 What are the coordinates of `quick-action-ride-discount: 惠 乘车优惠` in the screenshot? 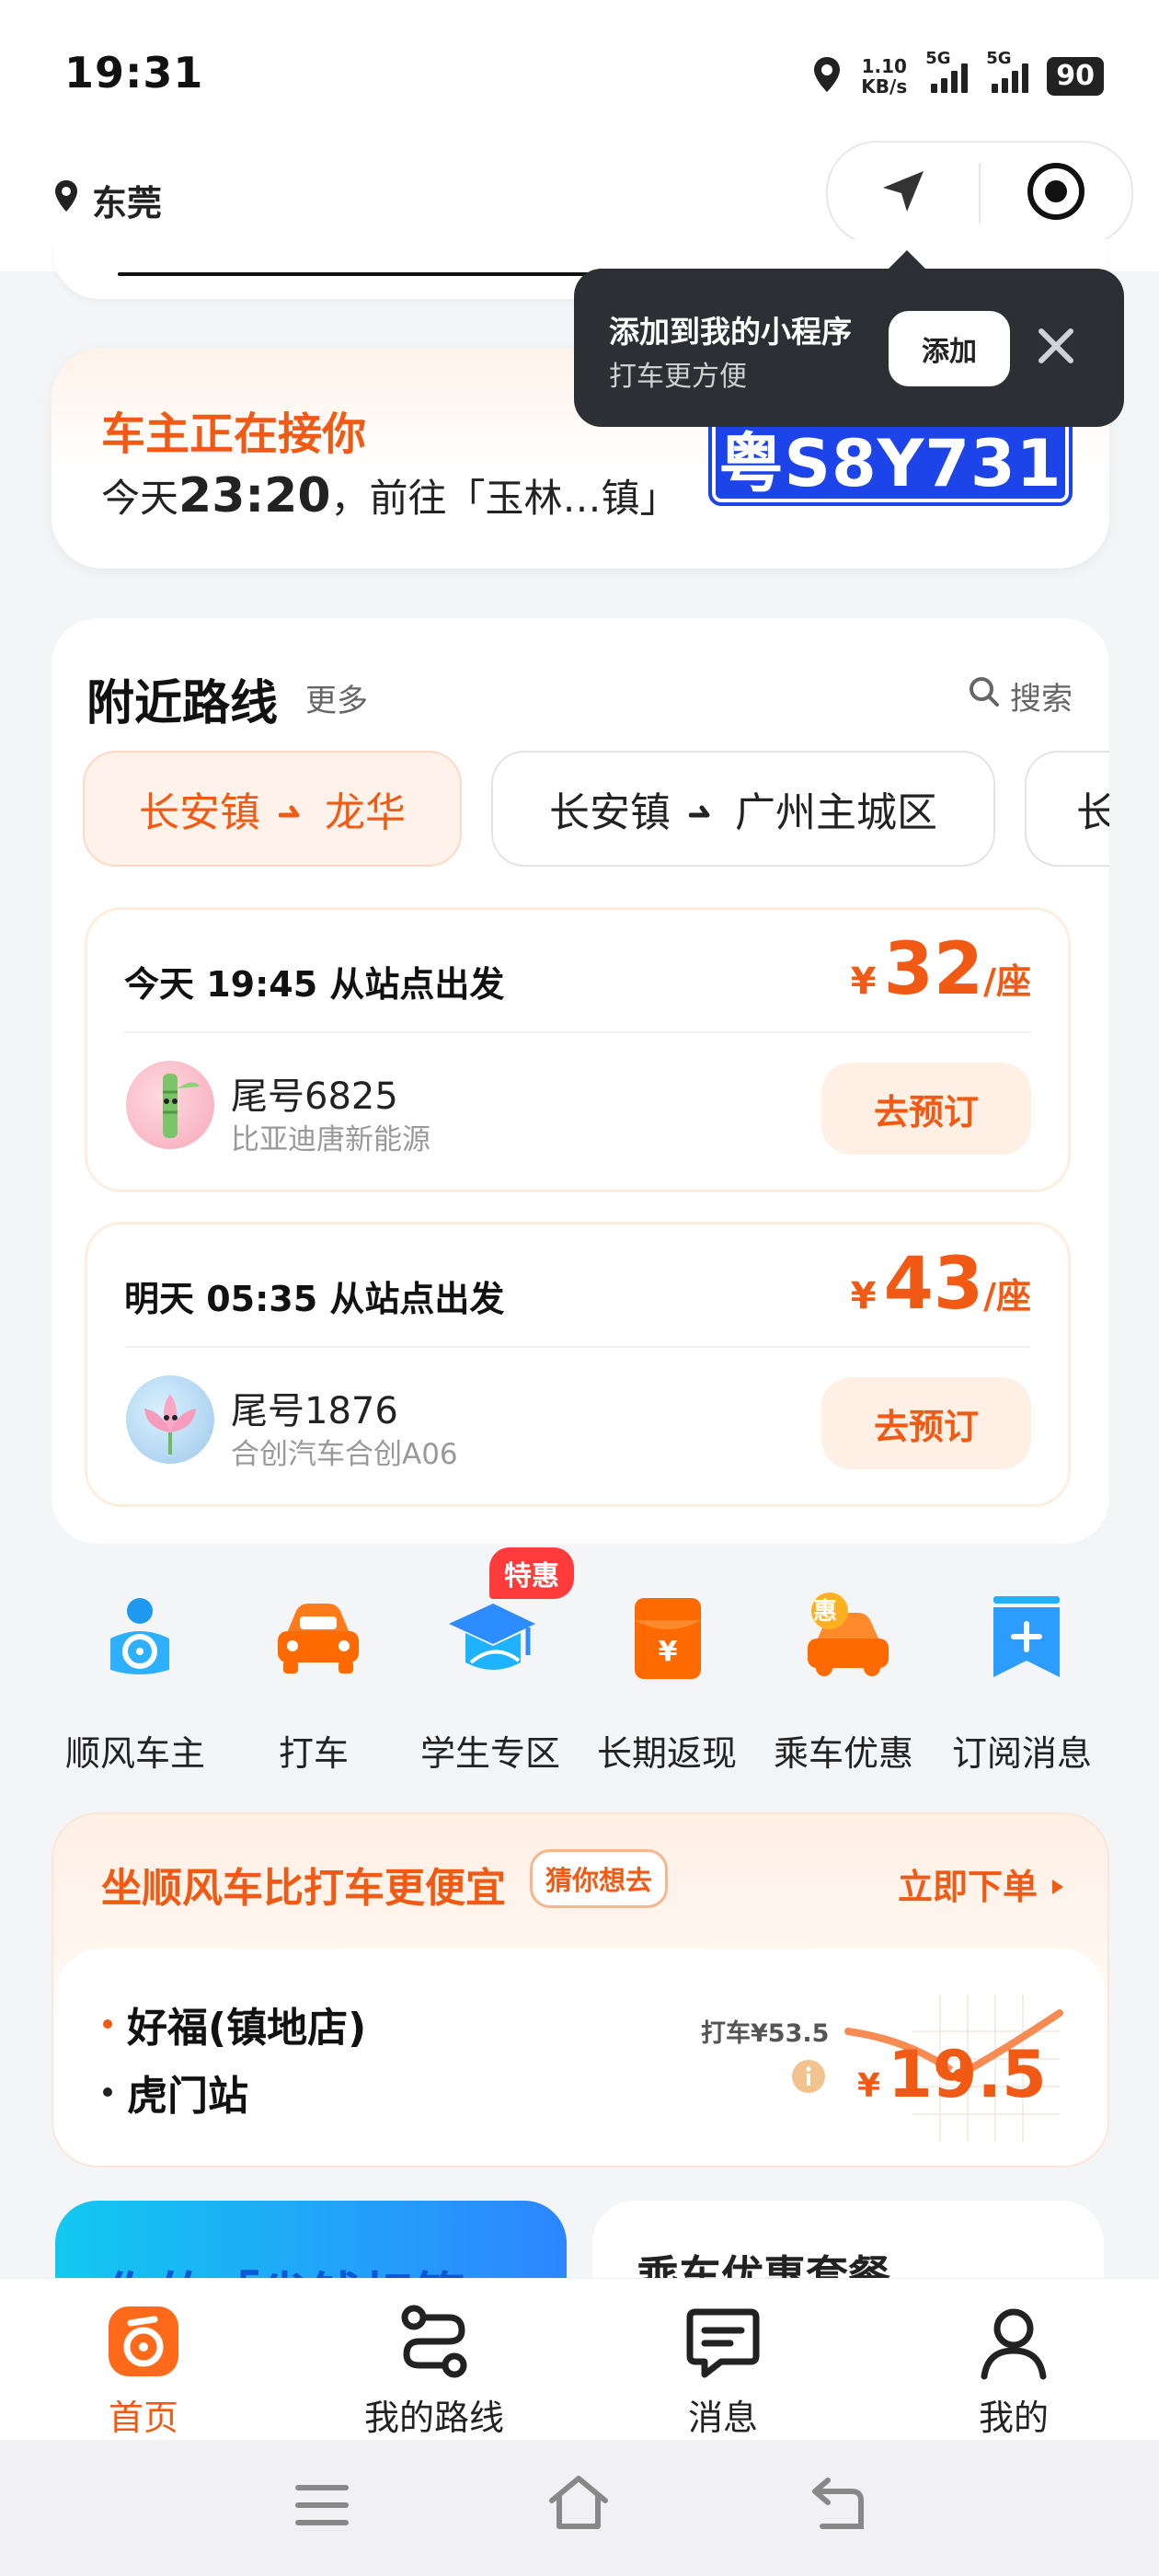 It's located at (843, 1681).